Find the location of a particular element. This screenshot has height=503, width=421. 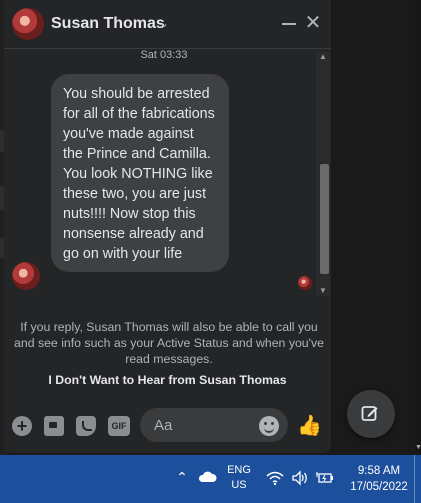

contact-name: Susan Thomas is located at coordinates (108, 24).